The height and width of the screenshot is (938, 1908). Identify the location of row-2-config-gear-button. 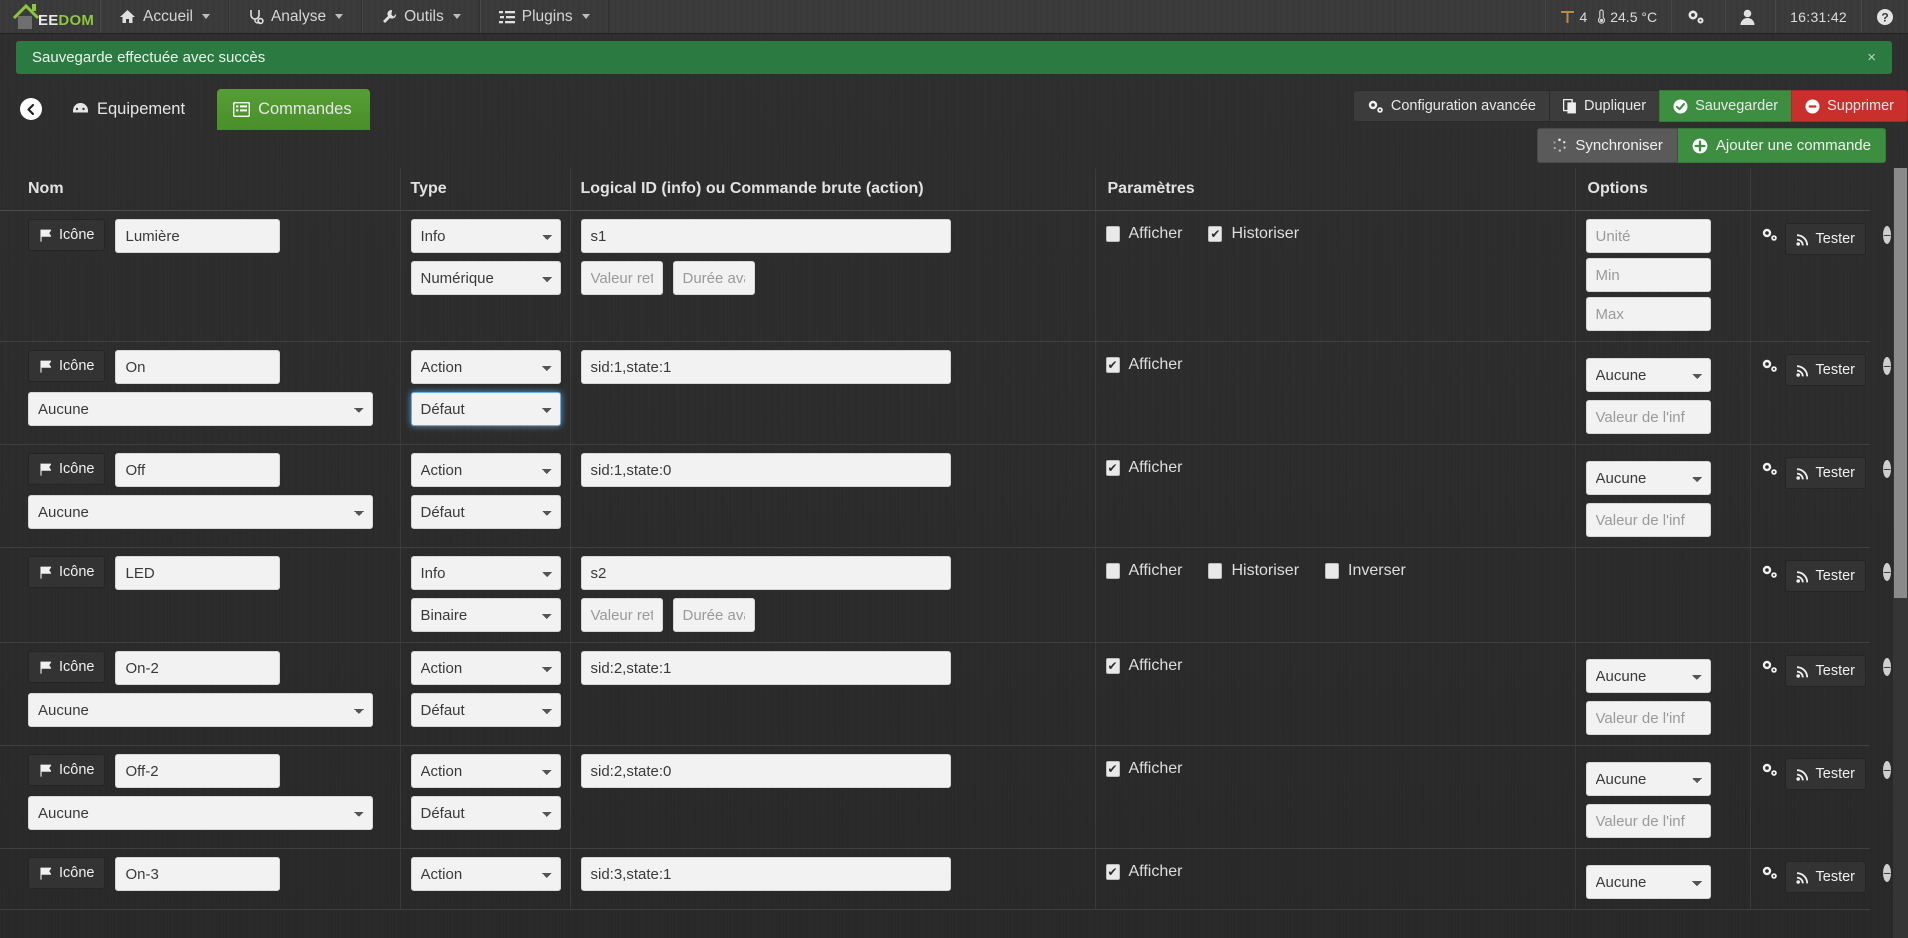
(1769, 466).